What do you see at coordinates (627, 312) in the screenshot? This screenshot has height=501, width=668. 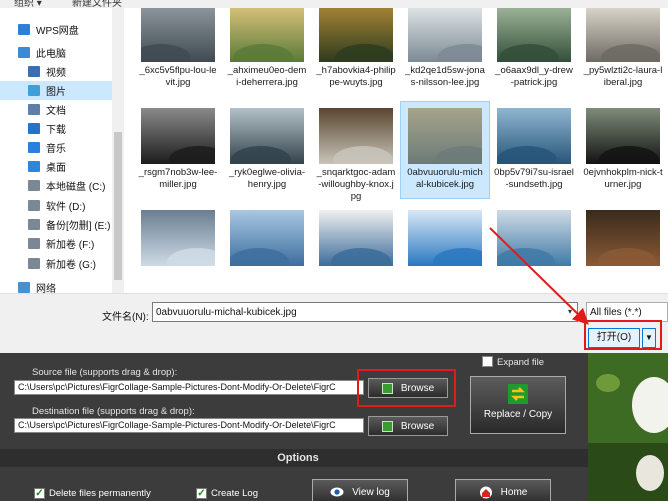 I see `file-type-filter: All files (*.*)` at bounding box center [627, 312].